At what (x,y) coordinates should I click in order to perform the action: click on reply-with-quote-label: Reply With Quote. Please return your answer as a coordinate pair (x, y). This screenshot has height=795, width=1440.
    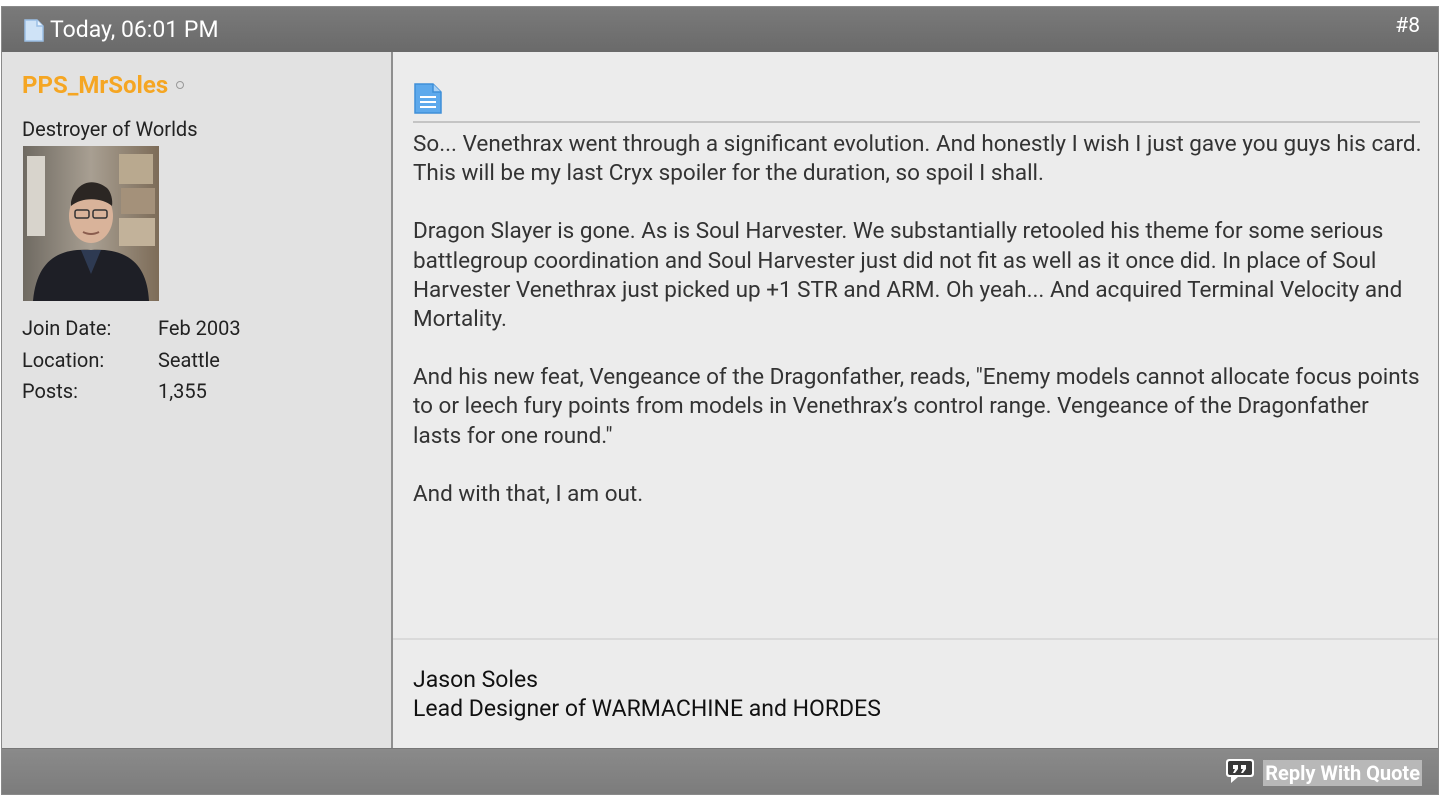
    Looking at the image, I should click on (1342, 773).